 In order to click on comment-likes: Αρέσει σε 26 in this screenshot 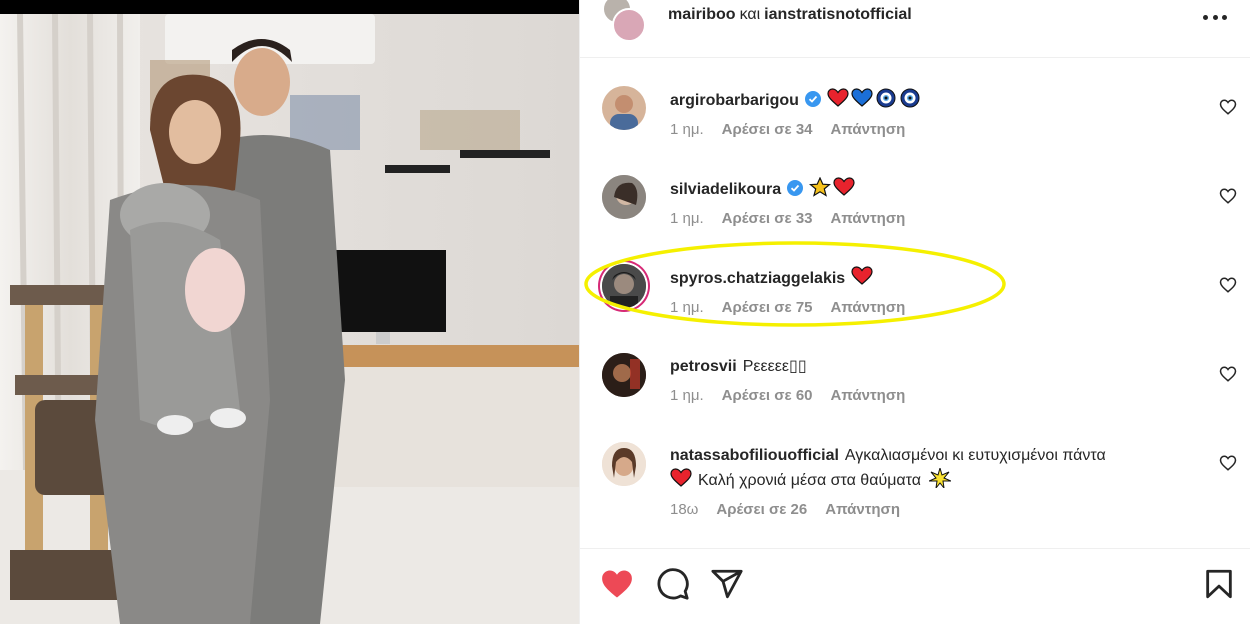, I will do `click(761, 509)`.